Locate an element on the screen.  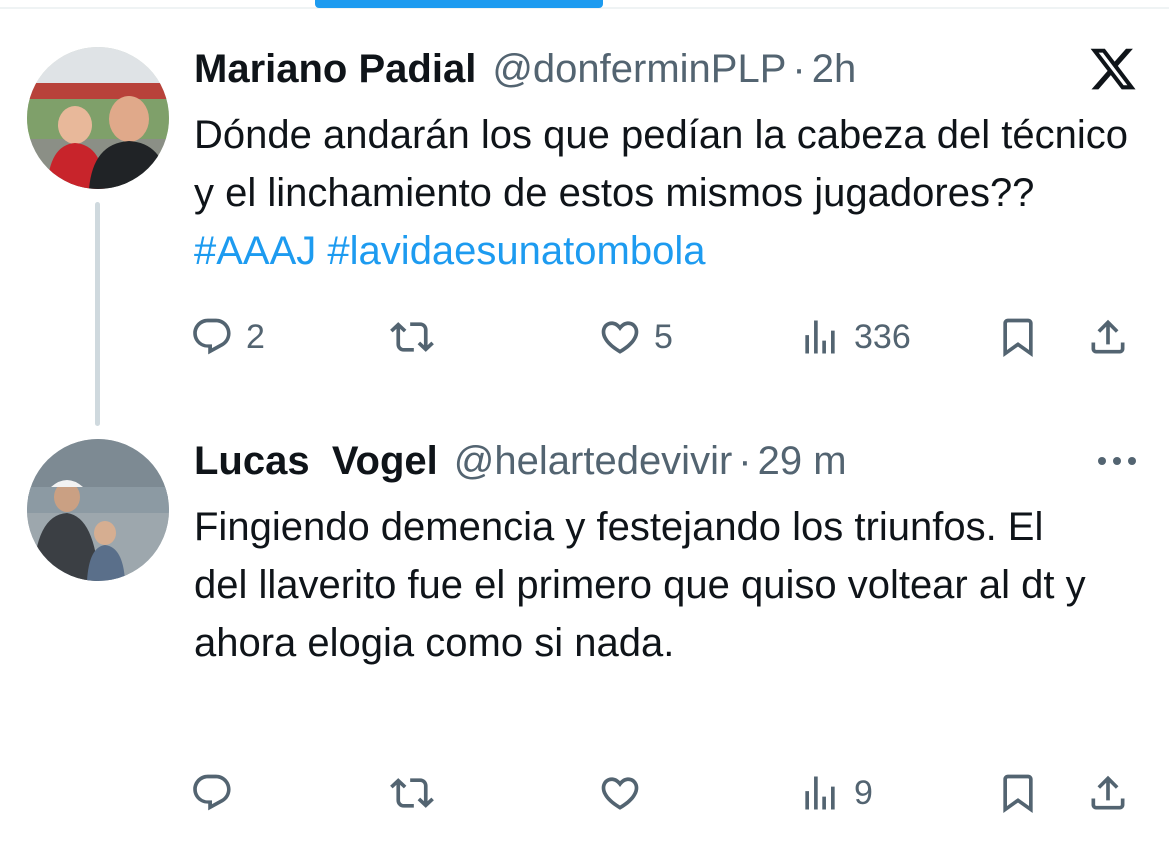
active-tab-indicator is located at coordinates (459, 4).